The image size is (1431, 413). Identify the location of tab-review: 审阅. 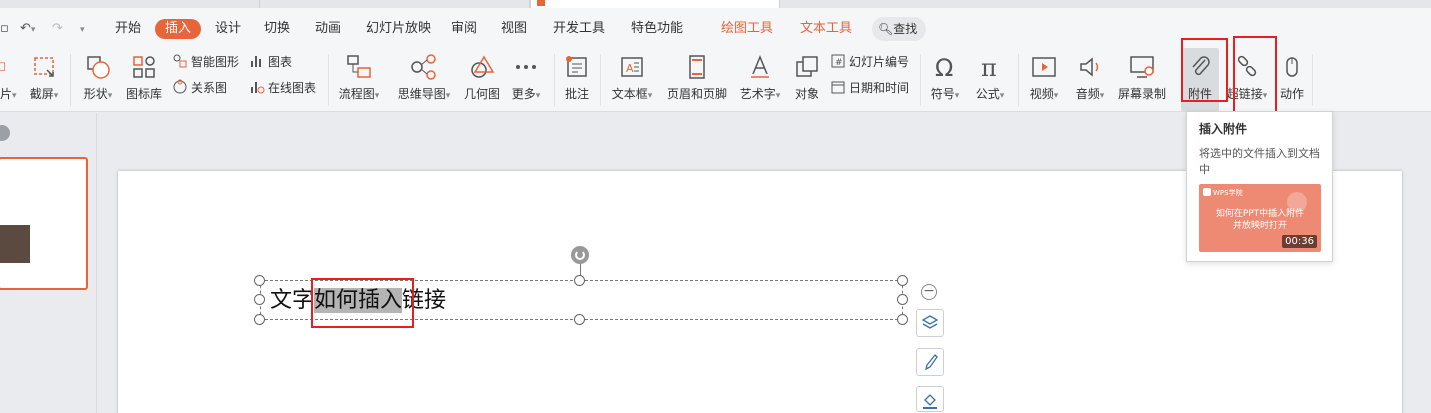
(464, 29).